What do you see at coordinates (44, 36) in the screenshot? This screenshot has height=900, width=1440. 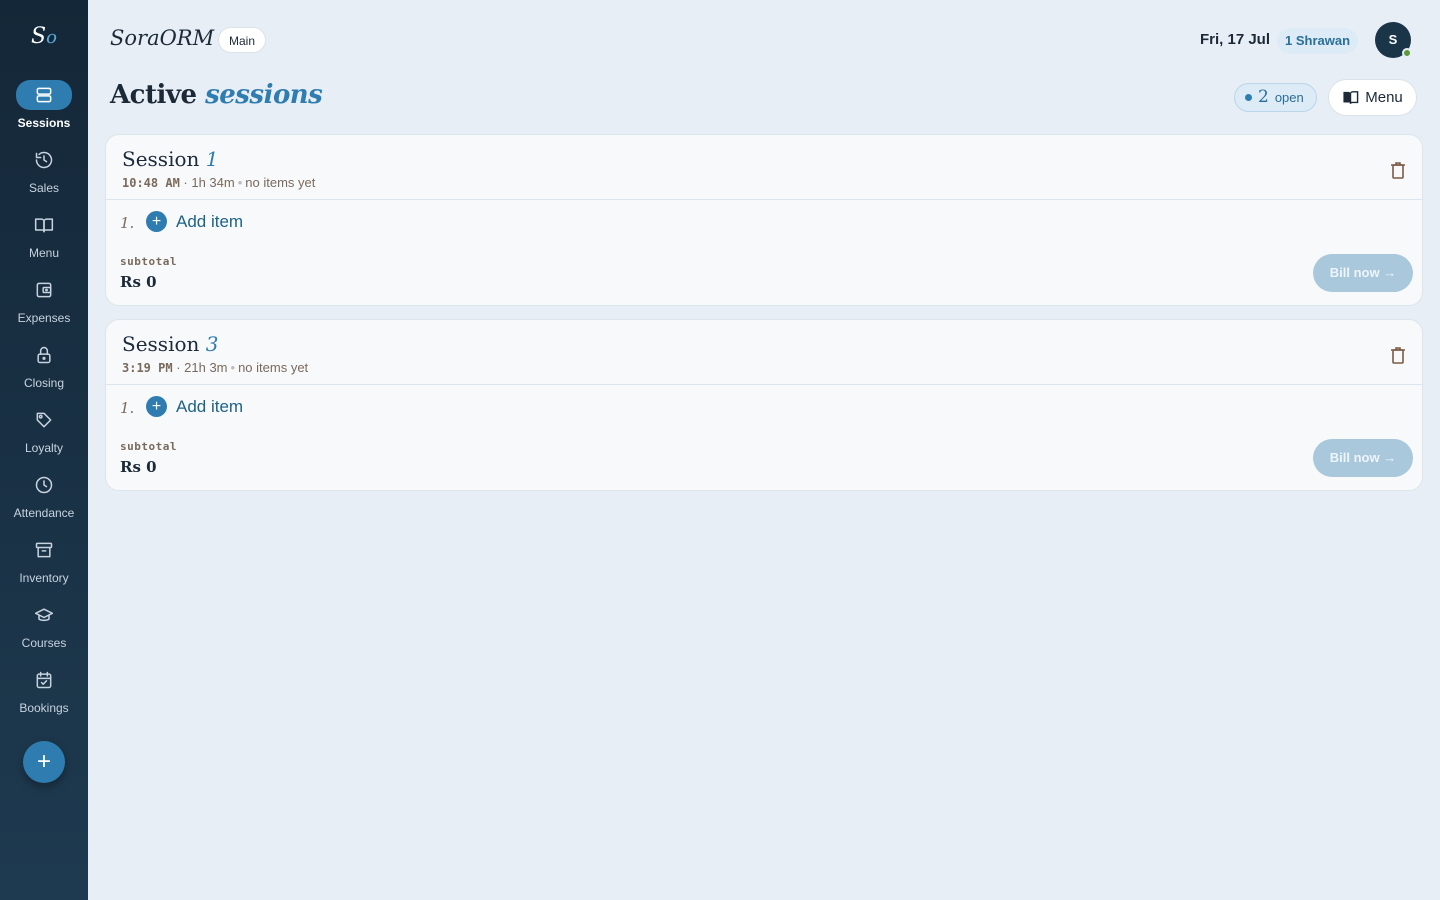 I see `app-logo: So` at bounding box center [44, 36].